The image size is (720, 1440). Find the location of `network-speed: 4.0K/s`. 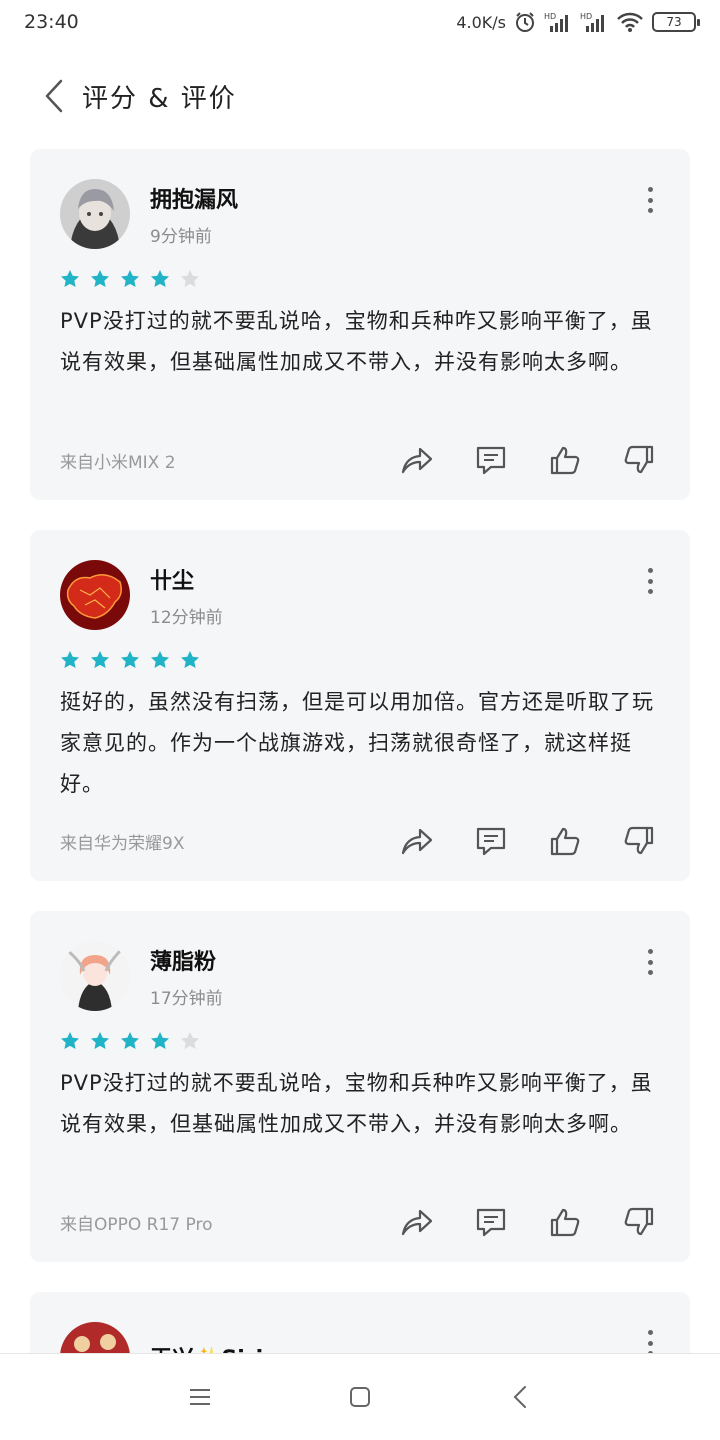

network-speed: 4.0K/s is located at coordinates (481, 22).